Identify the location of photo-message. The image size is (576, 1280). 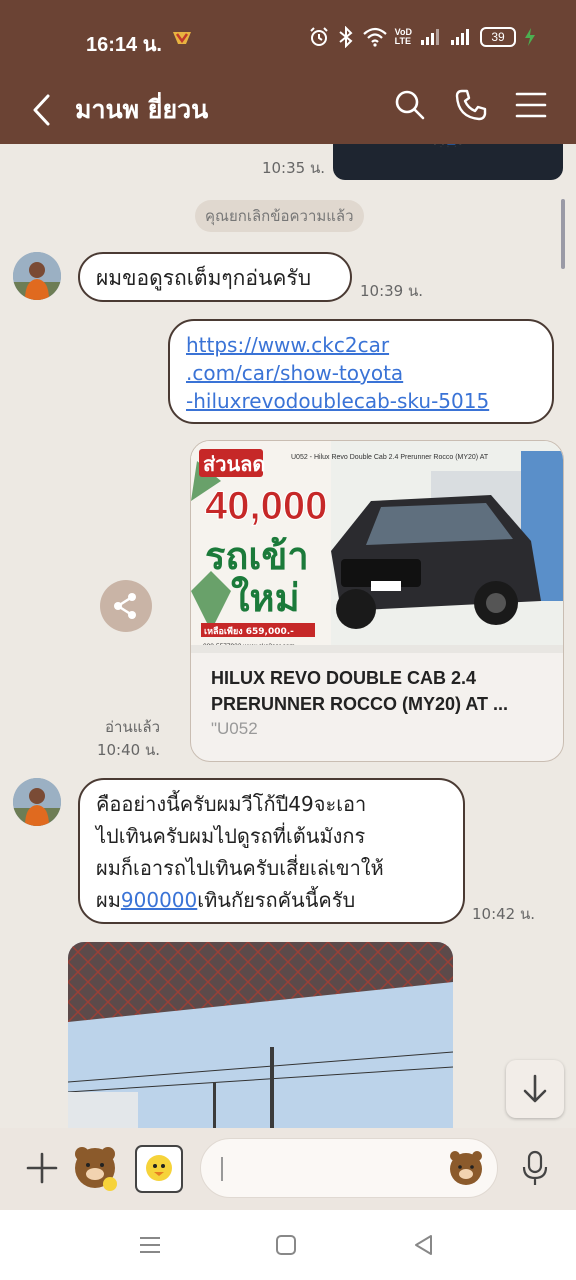
(260, 1035).